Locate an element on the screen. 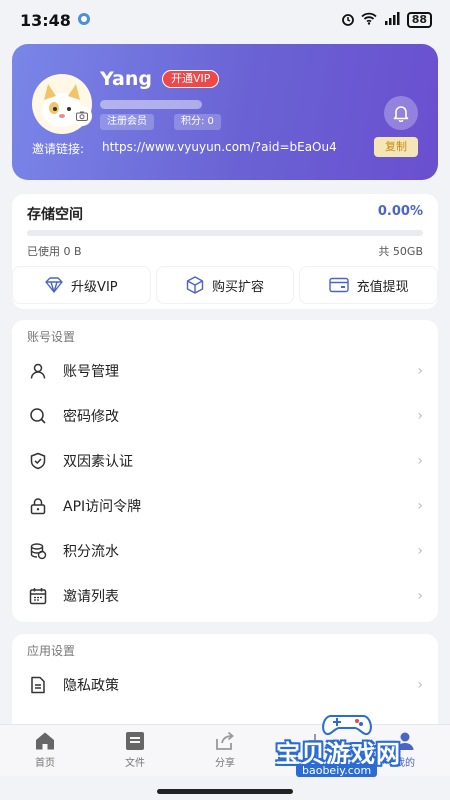 The width and height of the screenshot is (450, 800). upgrade-vip-button: 升级VIP is located at coordinates (81, 285).